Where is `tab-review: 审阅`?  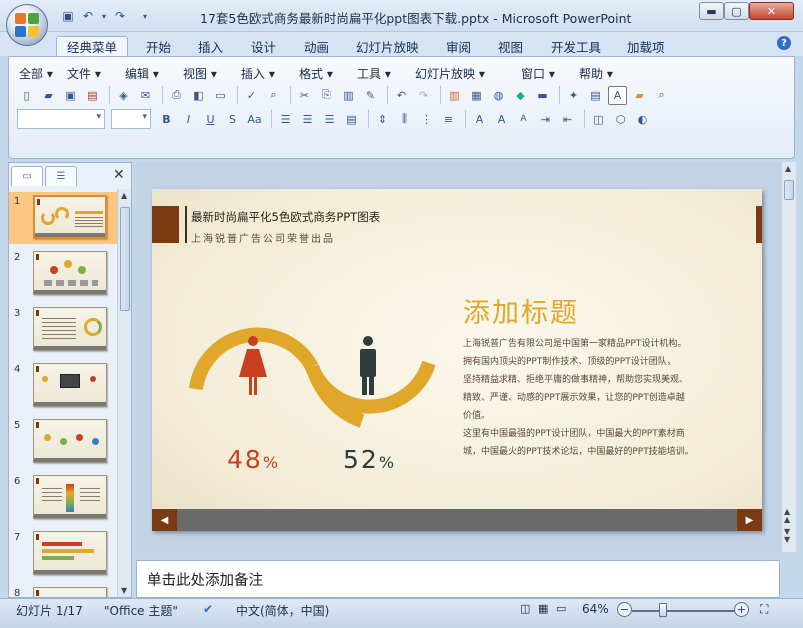
tab-review: 审阅 is located at coordinates (458, 46).